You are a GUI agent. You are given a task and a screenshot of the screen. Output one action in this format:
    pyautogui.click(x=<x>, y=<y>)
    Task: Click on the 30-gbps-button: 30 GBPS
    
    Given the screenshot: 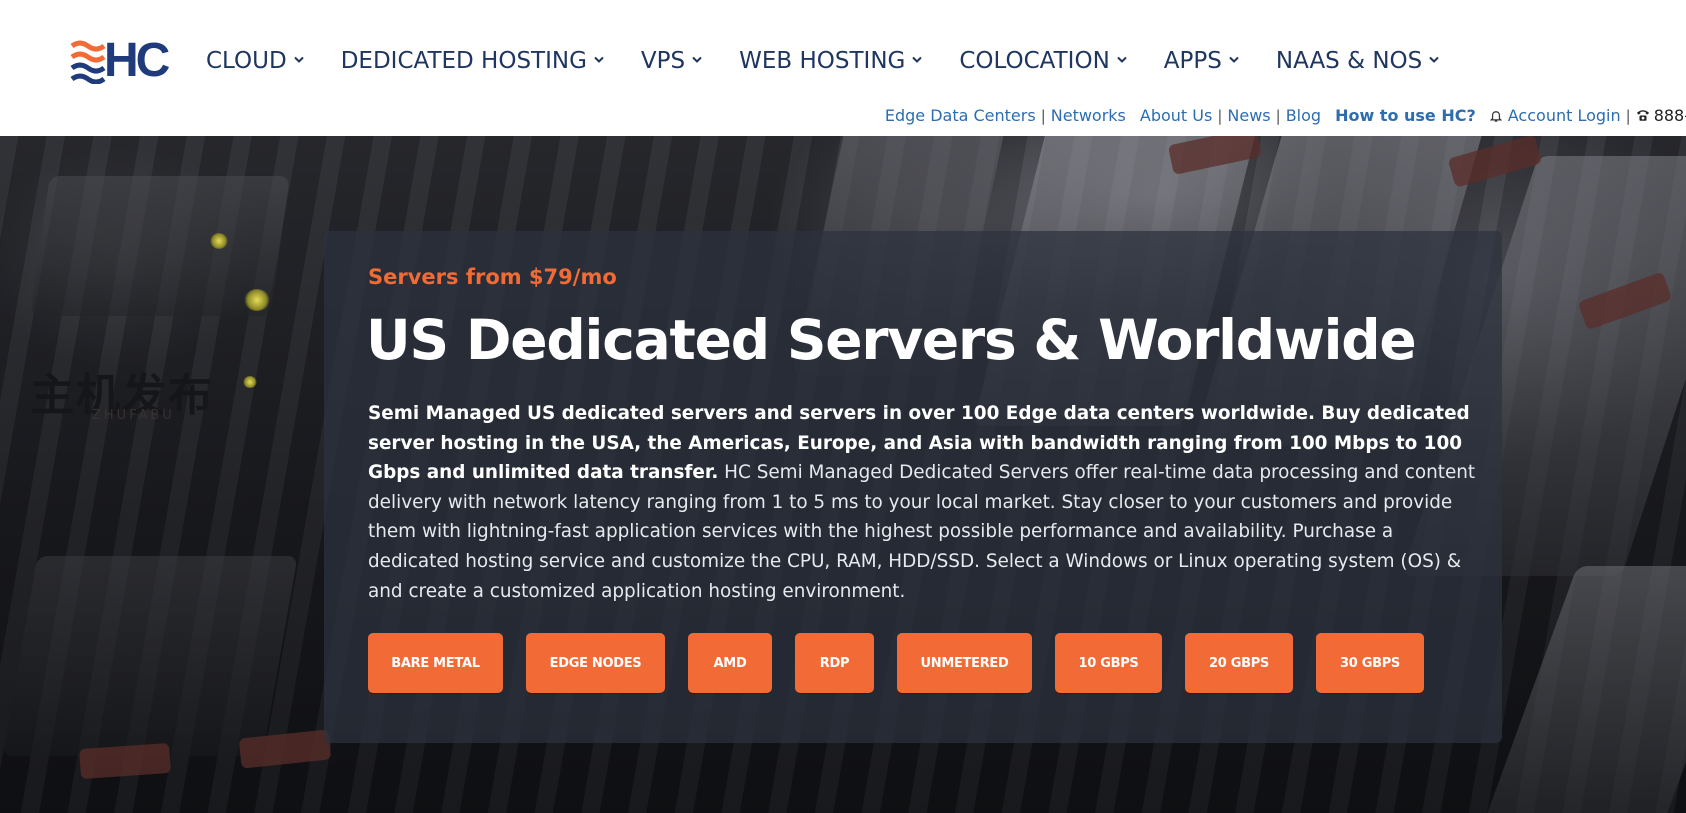 What is the action you would take?
    pyautogui.click(x=1370, y=663)
    